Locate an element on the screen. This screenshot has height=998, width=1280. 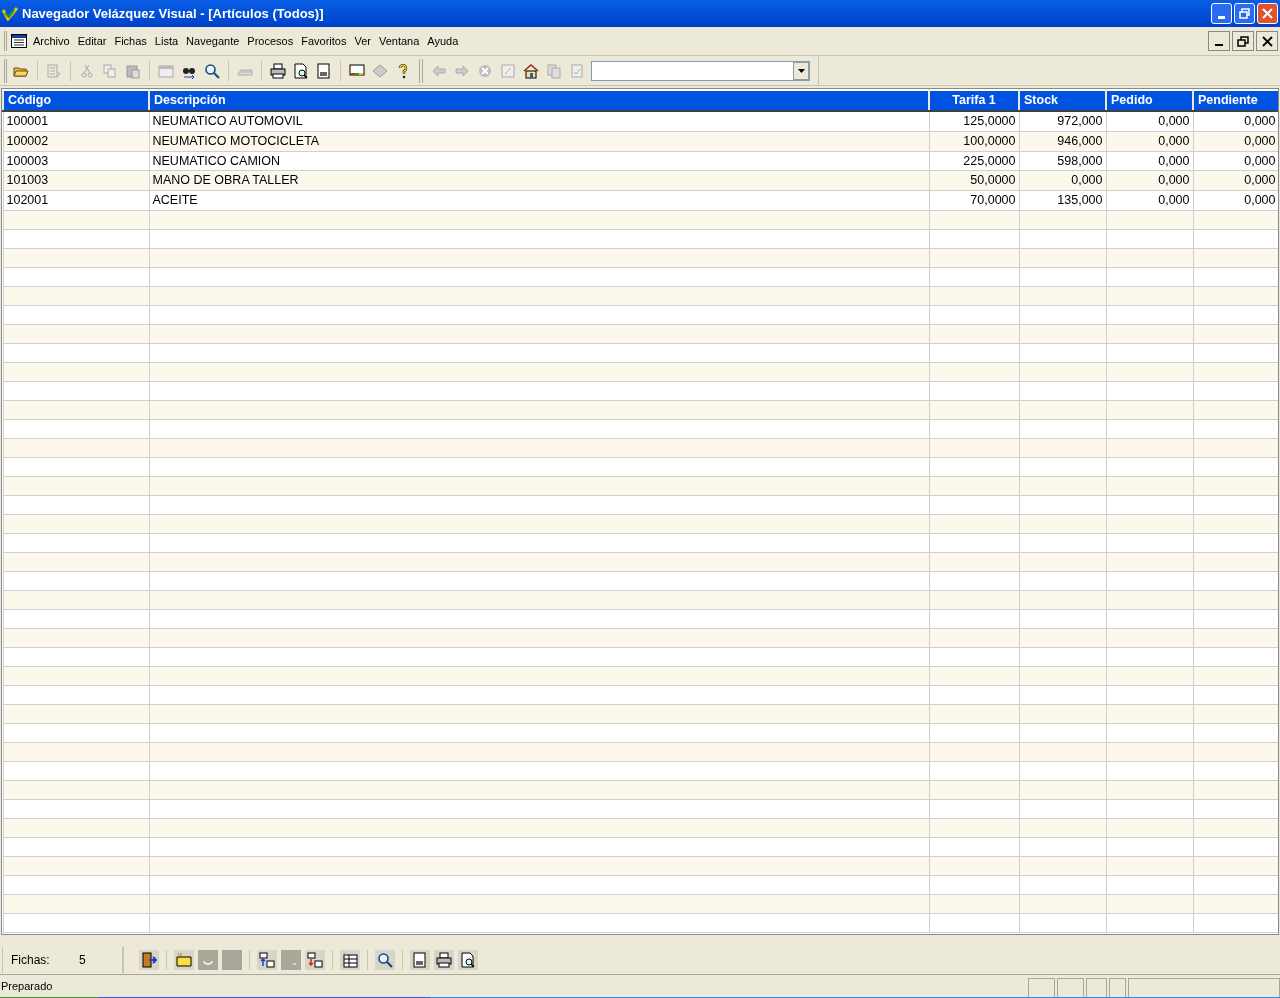
table-cell: NEUMATICO AUTOMOVIL is located at coordinates (539, 121).